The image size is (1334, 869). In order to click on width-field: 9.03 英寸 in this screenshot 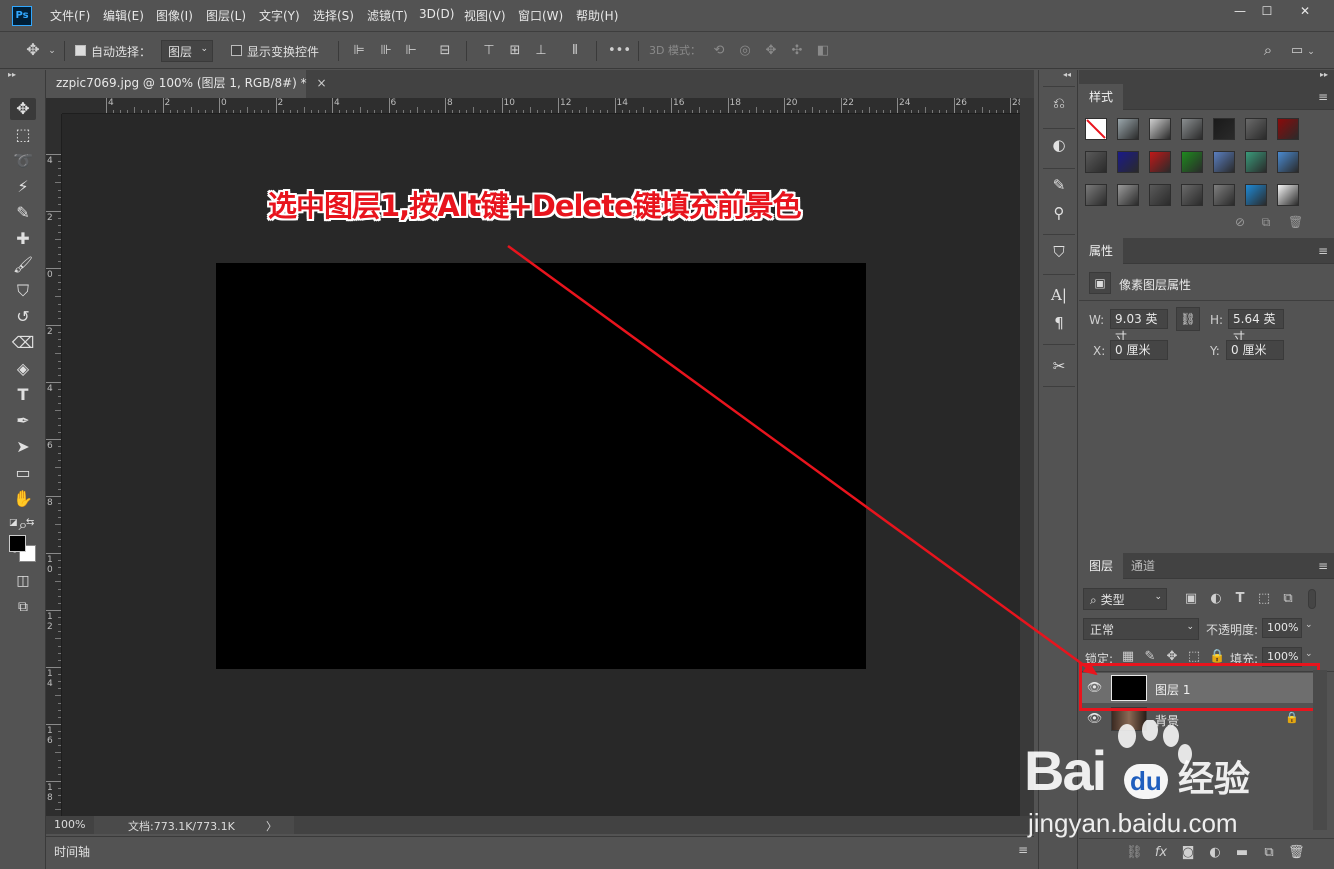, I will do `click(1139, 326)`.